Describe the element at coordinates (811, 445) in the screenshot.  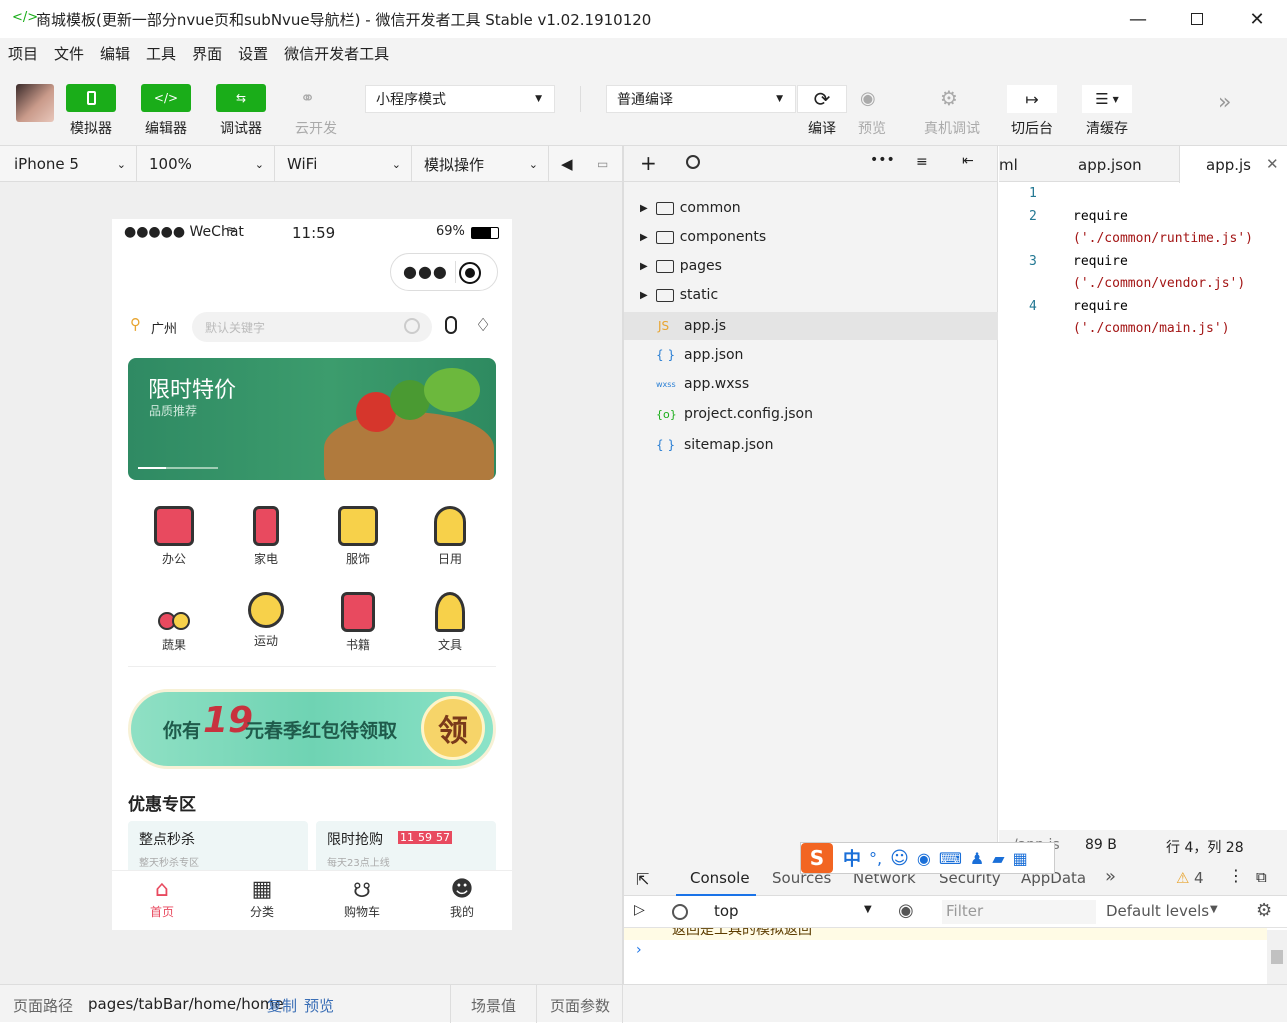
I see `file-sitemap-json: { } sitemap.json` at that location.